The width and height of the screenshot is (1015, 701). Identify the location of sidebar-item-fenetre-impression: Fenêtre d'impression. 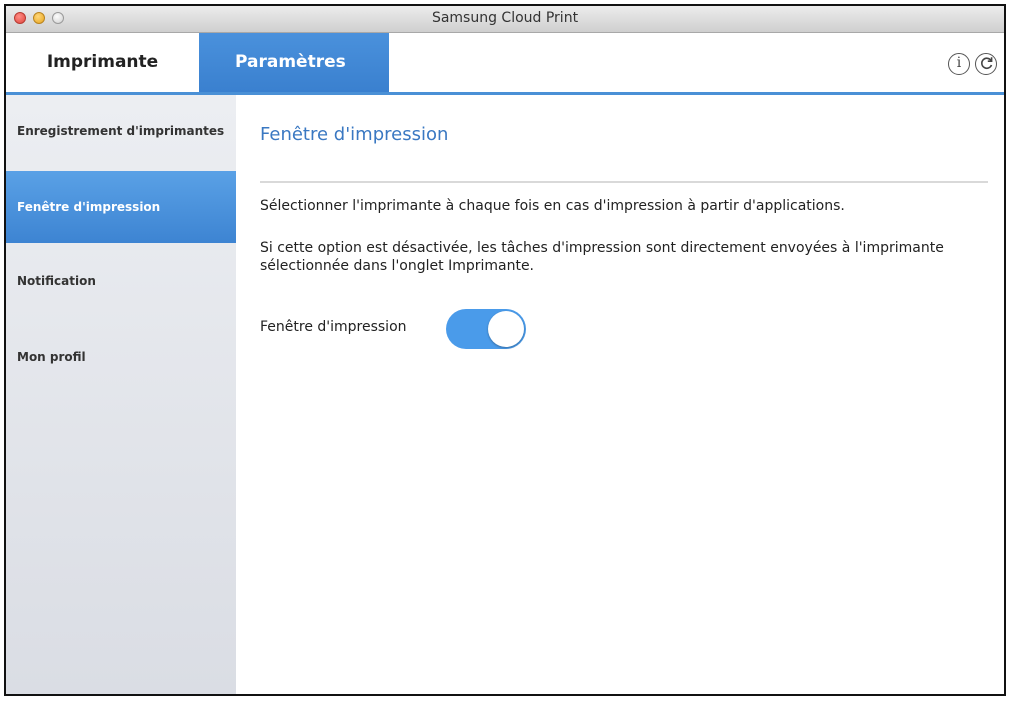
(121, 207).